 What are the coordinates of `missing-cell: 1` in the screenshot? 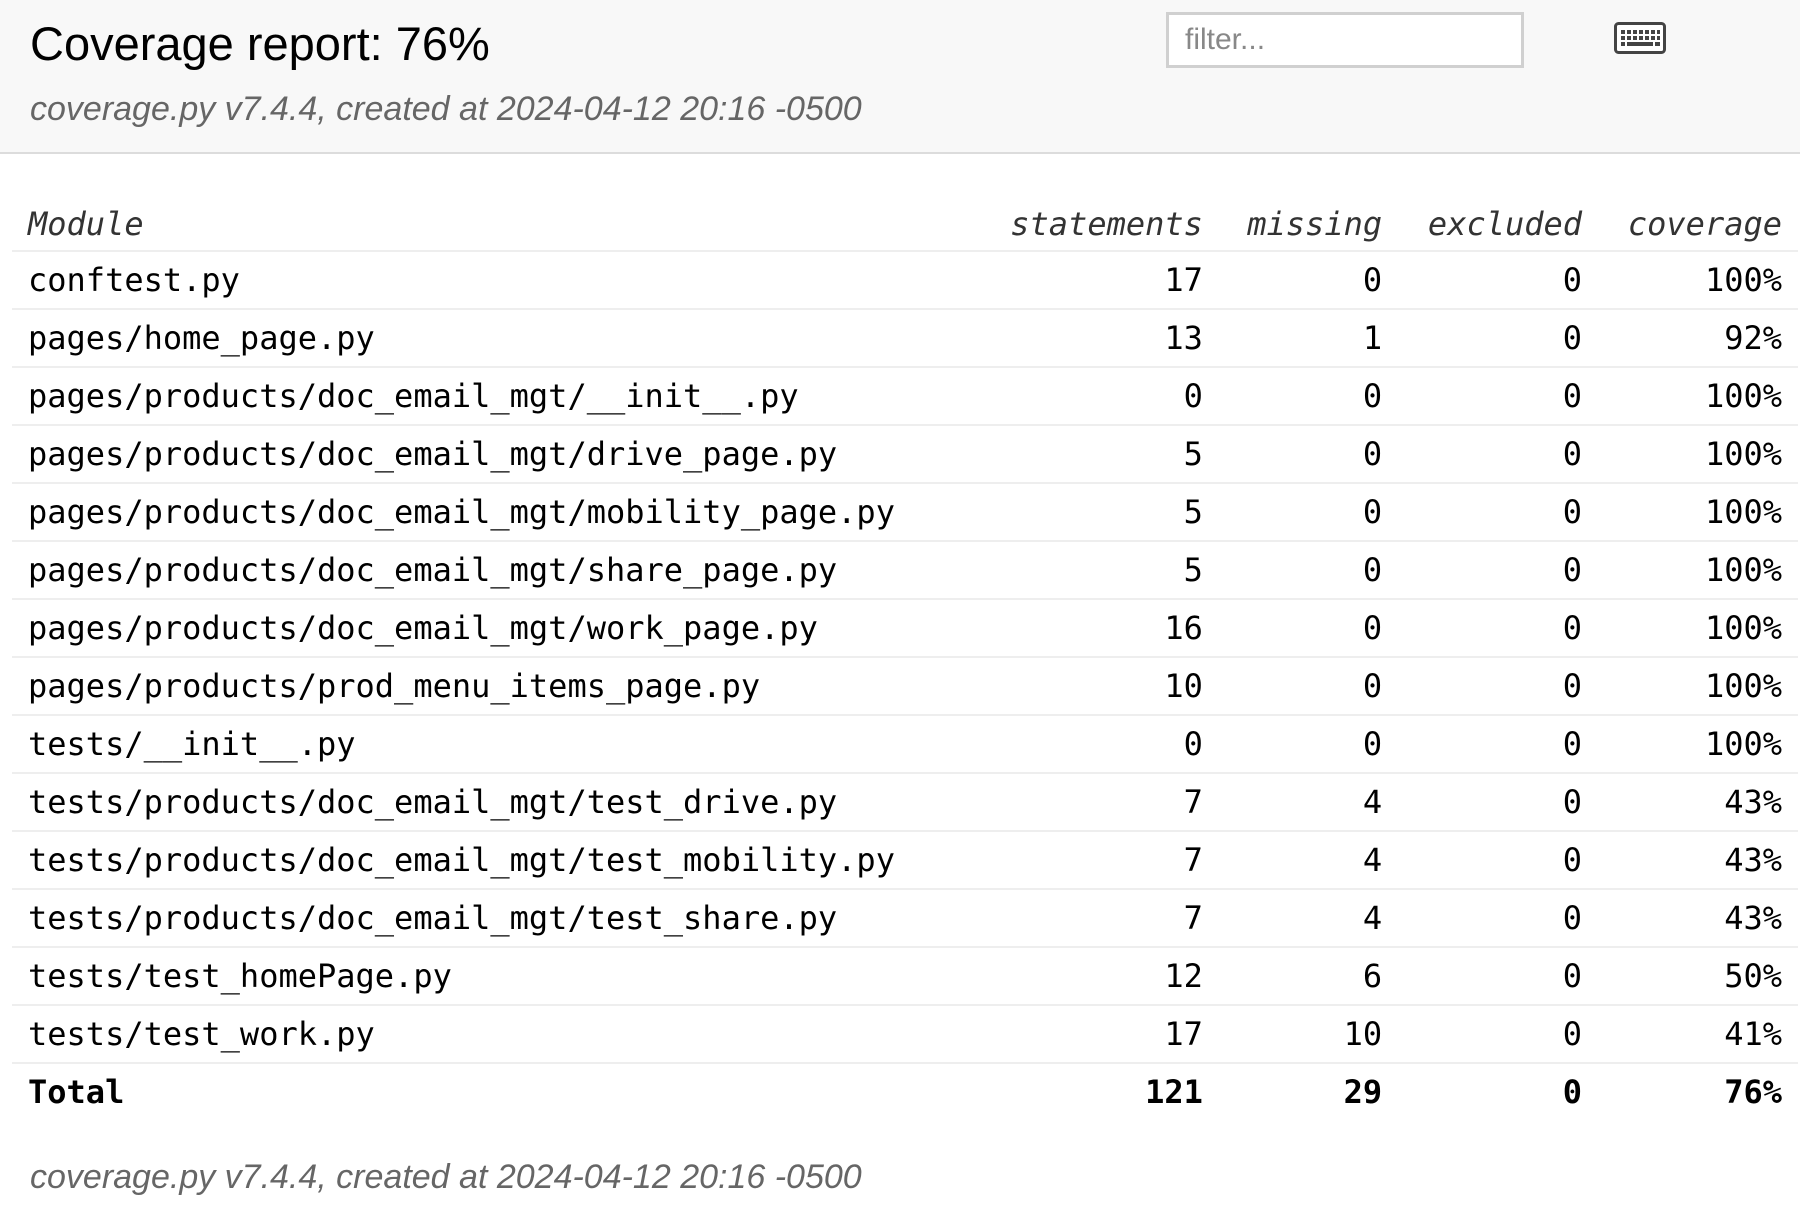 It's located at (1308, 338).